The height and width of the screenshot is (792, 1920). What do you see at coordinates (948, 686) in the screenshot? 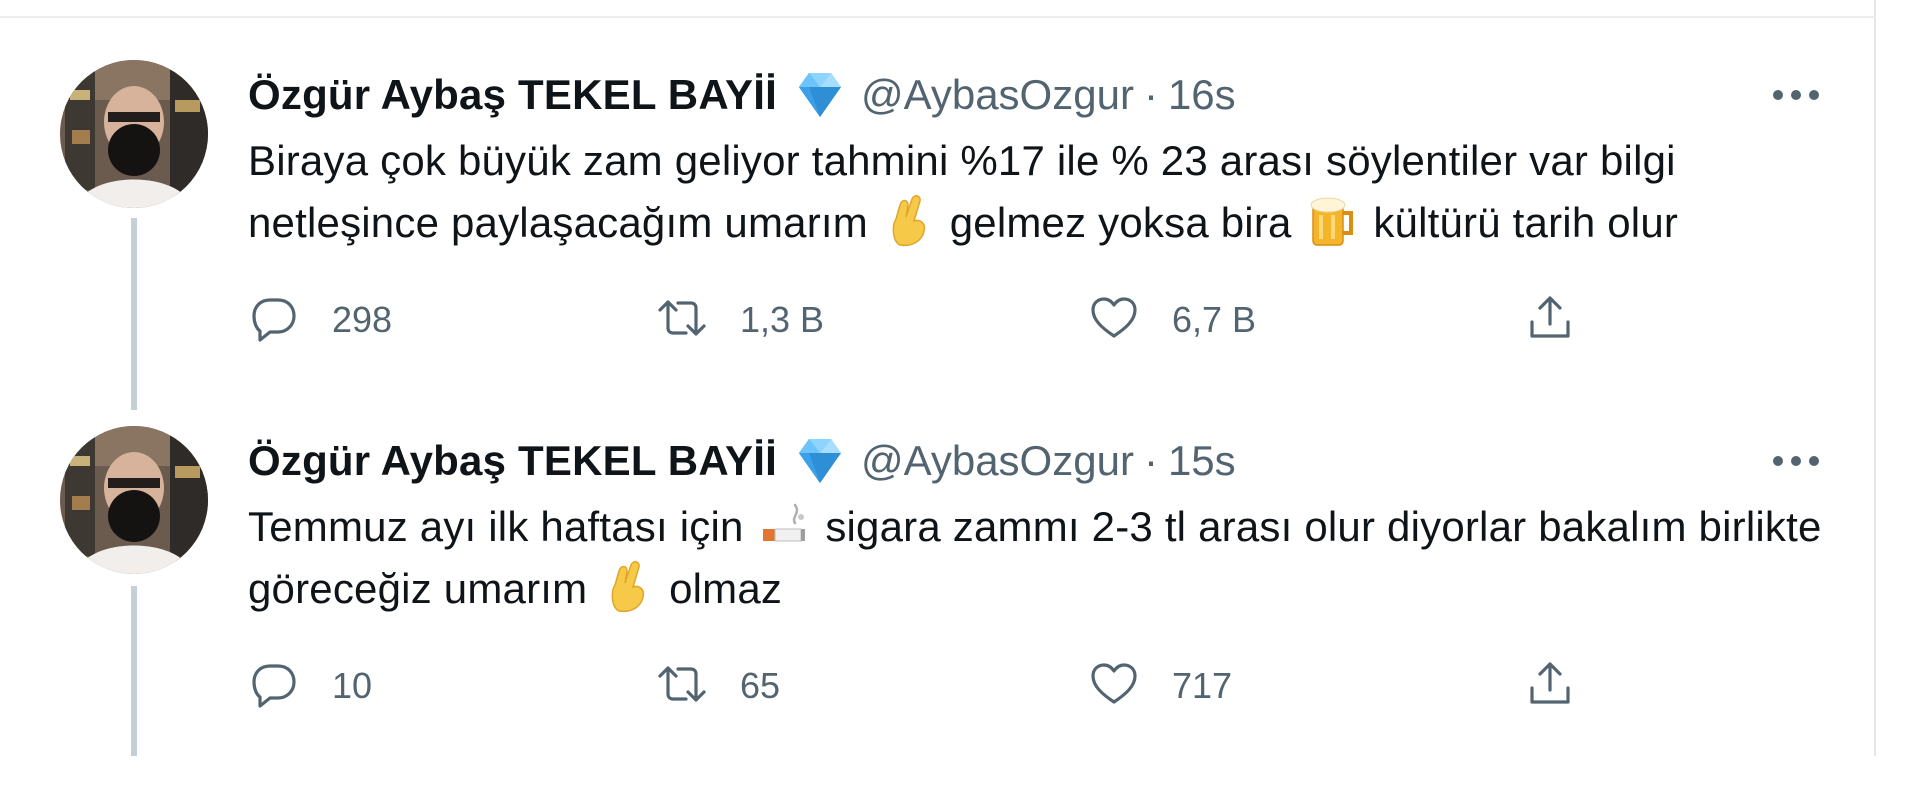
I see `tweet-actions: 10 65 717` at bounding box center [948, 686].